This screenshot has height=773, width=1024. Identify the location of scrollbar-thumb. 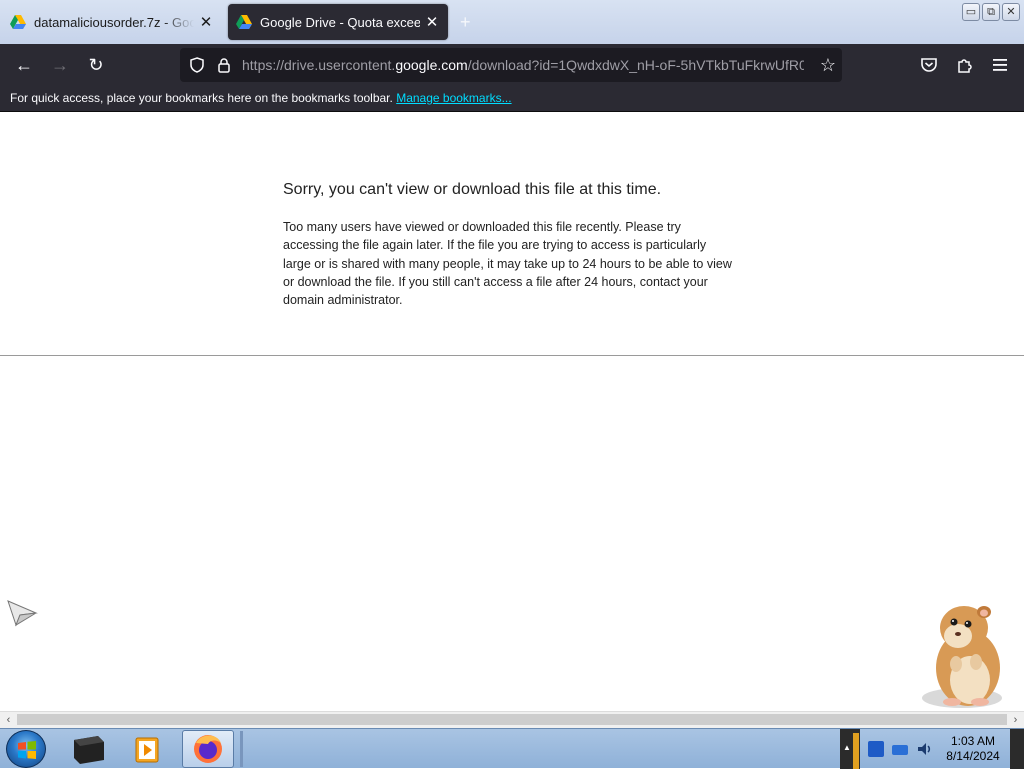
(512, 719).